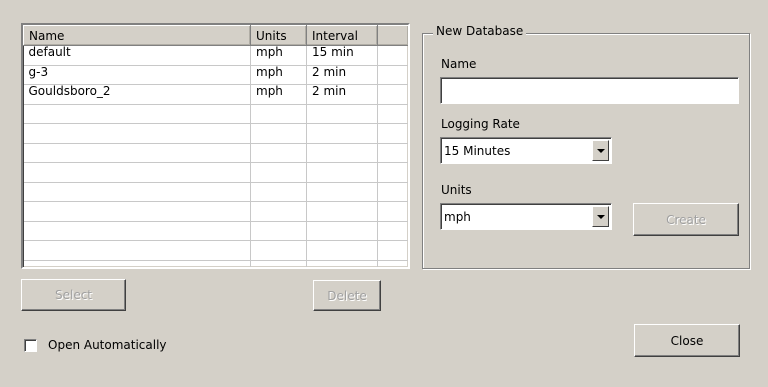 The width and height of the screenshot is (768, 387). Describe the element at coordinates (278, 35) in the screenshot. I see `column-header-units: Units` at that location.